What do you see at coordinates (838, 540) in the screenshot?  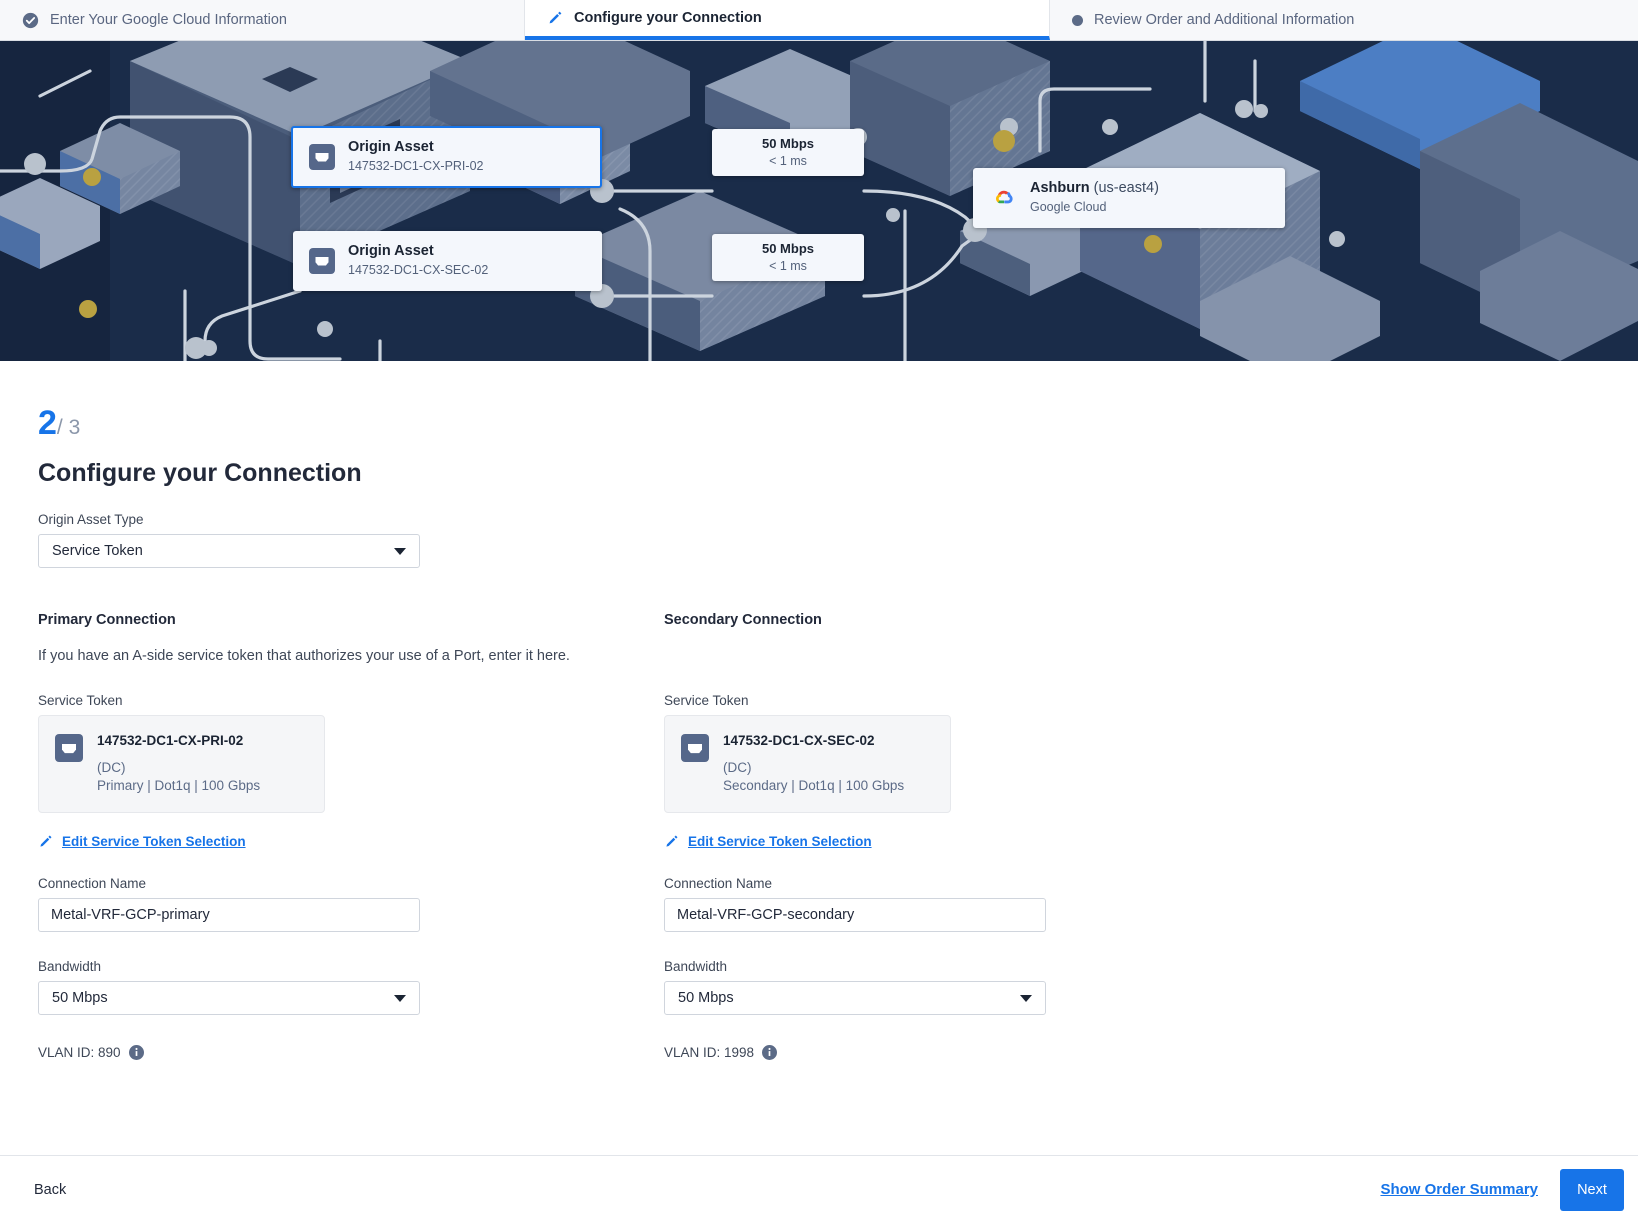 I see `origin-asset-type-field: Origin Asset Type Service Token` at bounding box center [838, 540].